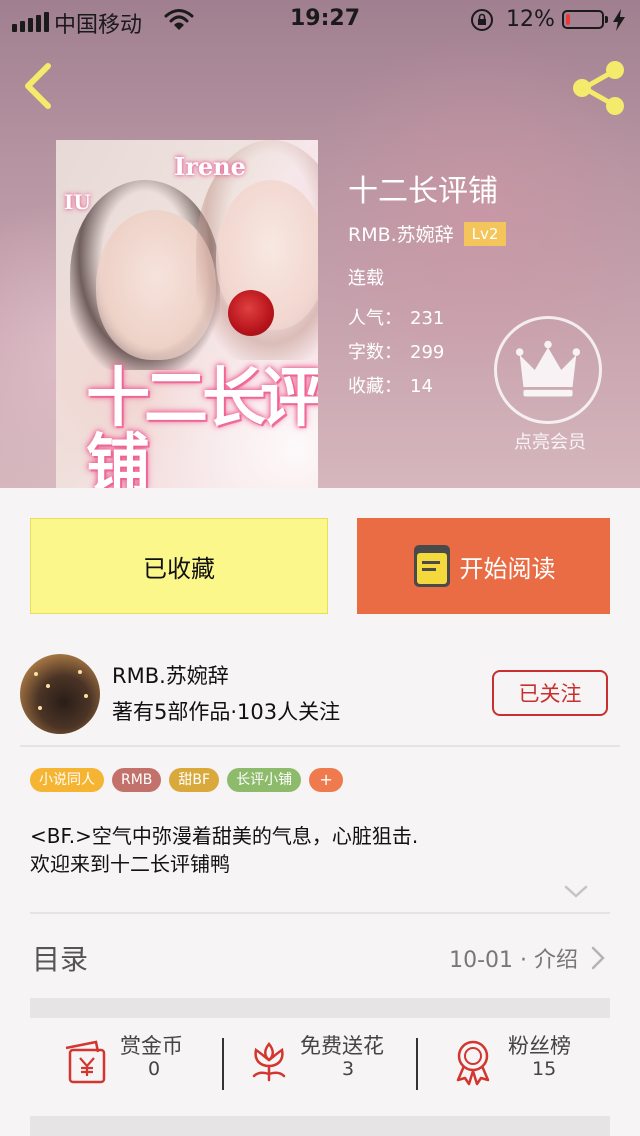 This screenshot has height=1136, width=640. I want to click on chevron-down-icon, so click(576, 891).